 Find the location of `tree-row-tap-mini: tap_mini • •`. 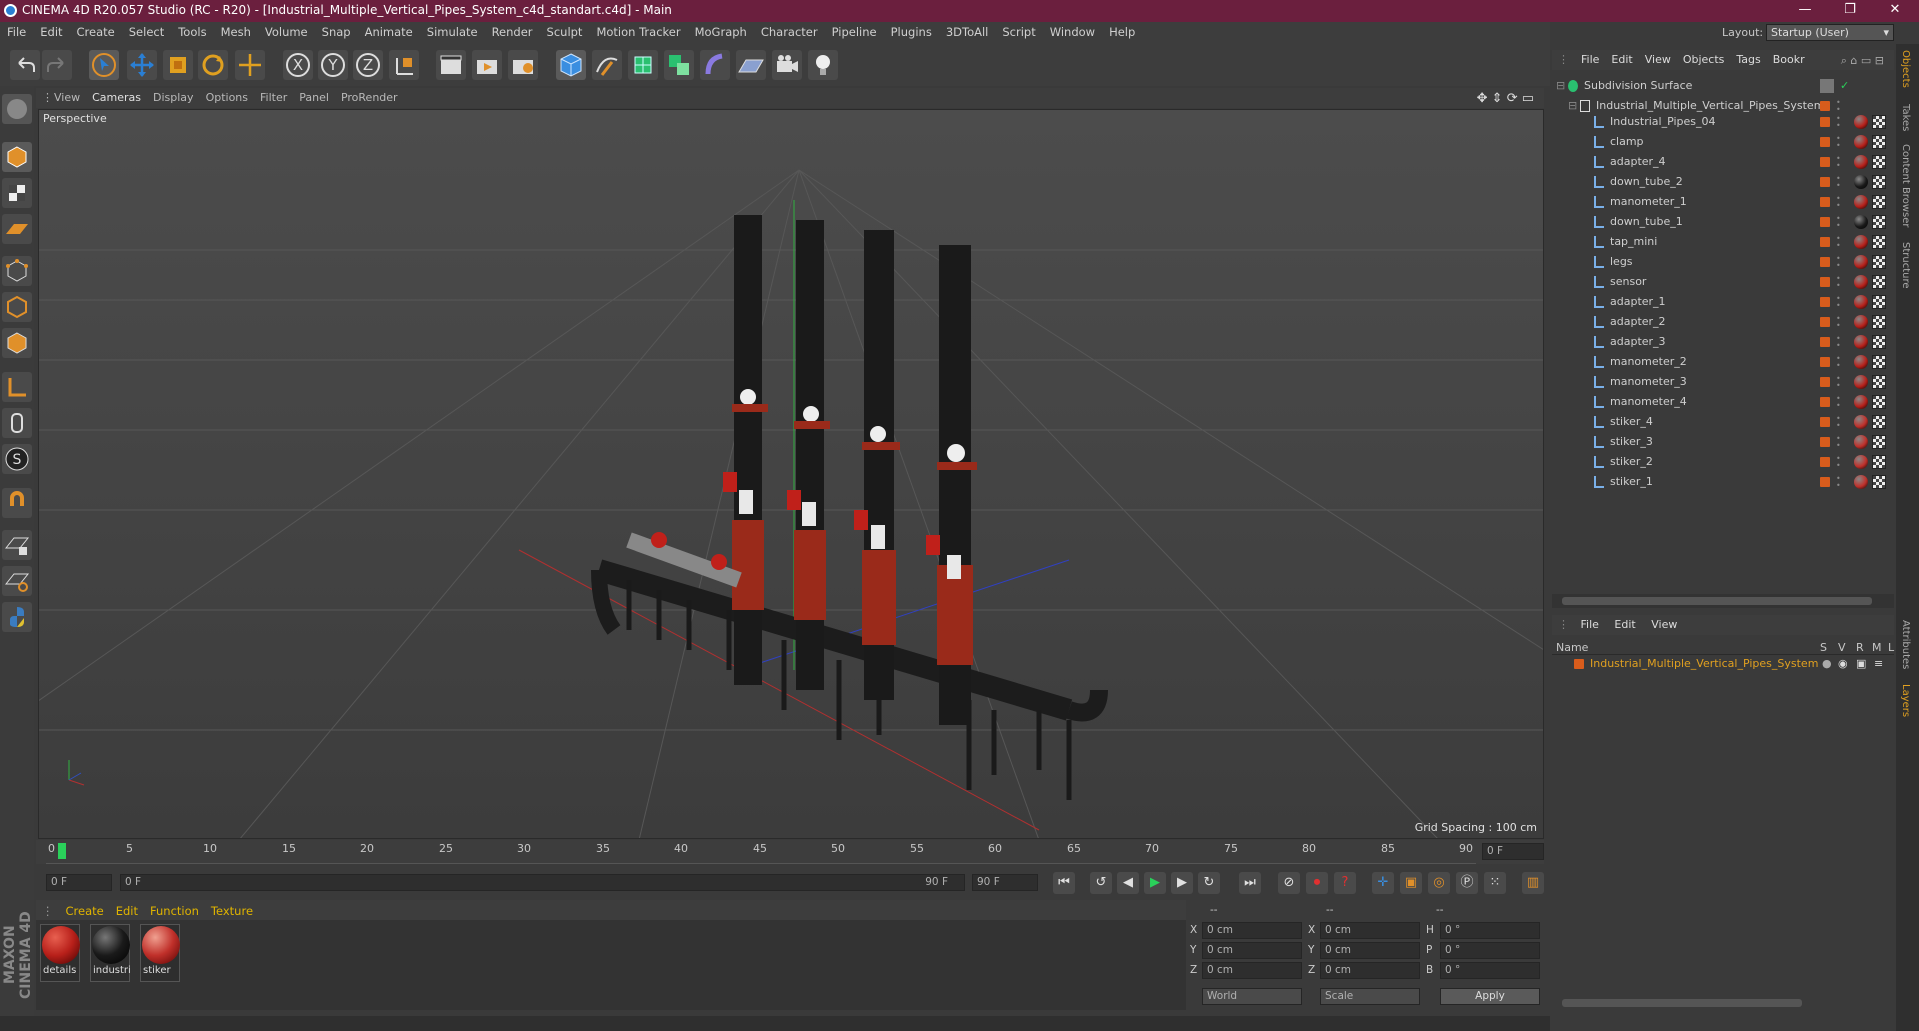

tree-row-tap-mini: tap_mini • • is located at coordinates (1723, 242).